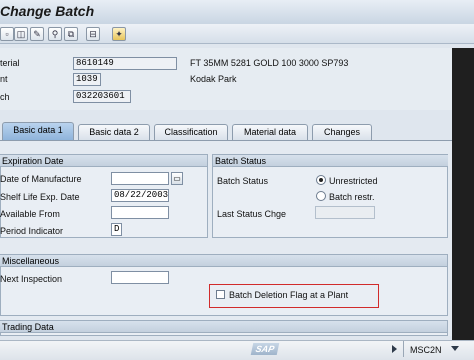 This screenshot has height=360, width=474. Describe the element at coordinates (140, 212) in the screenshot. I see `available-from-field` at that location.